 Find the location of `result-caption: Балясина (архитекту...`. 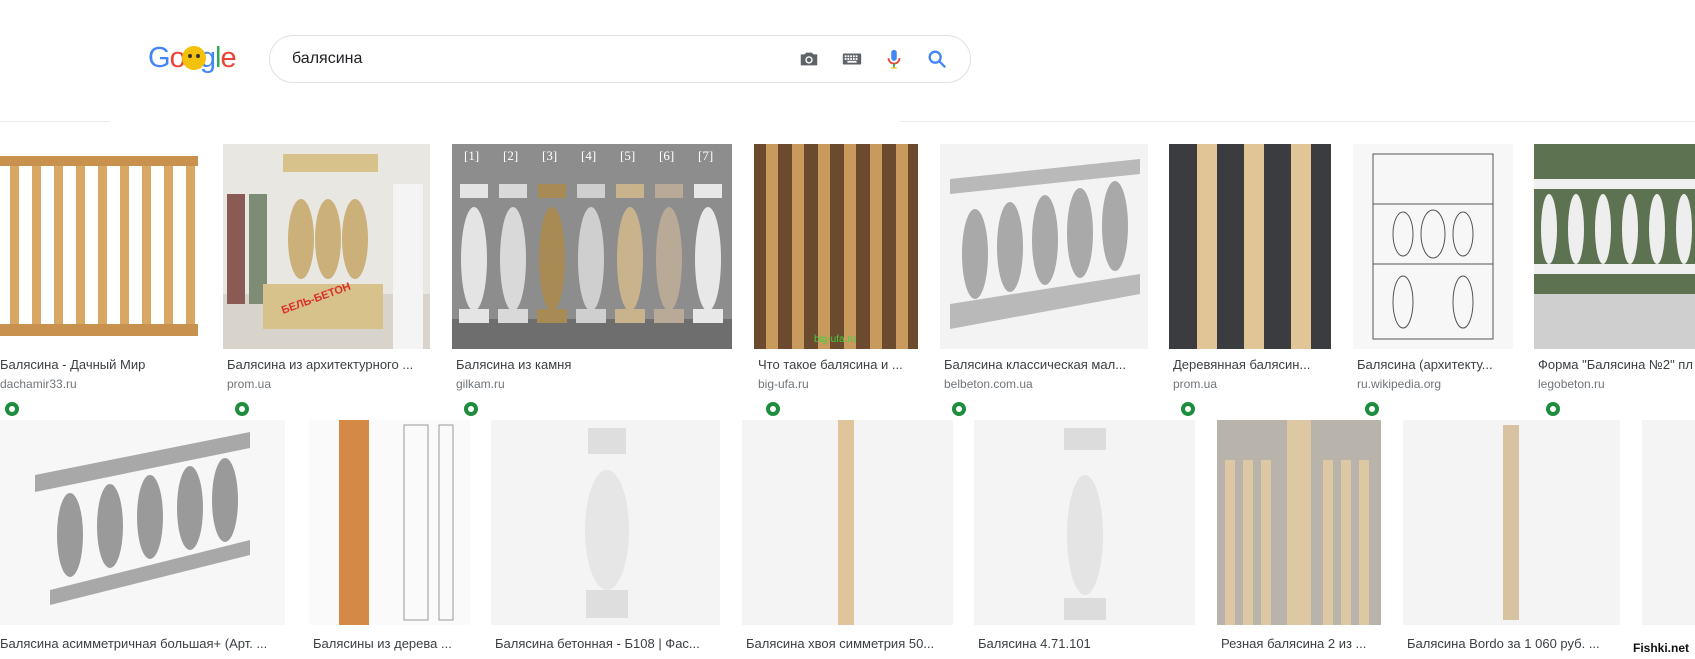

result-caption: Балясина (архитекту... is located at coordinates (1435, 364).